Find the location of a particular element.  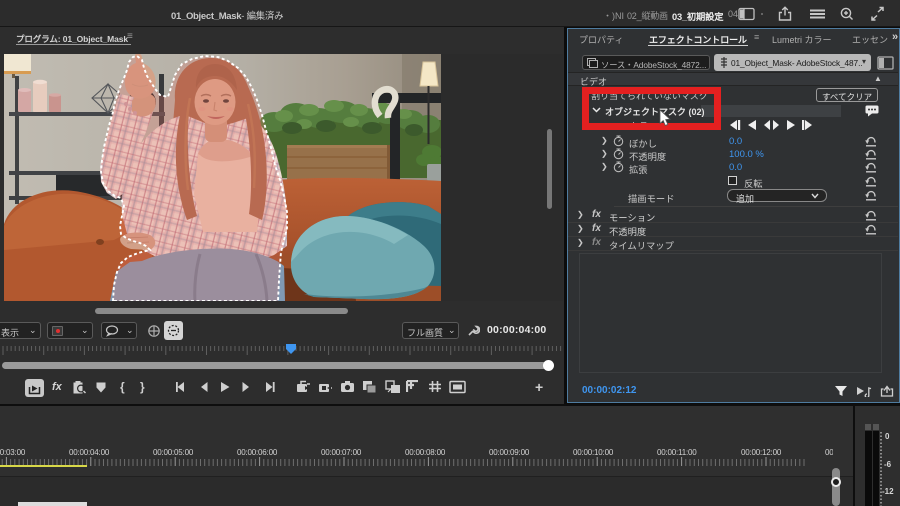

svg-text: -6 is located at coordinates (888, 464).